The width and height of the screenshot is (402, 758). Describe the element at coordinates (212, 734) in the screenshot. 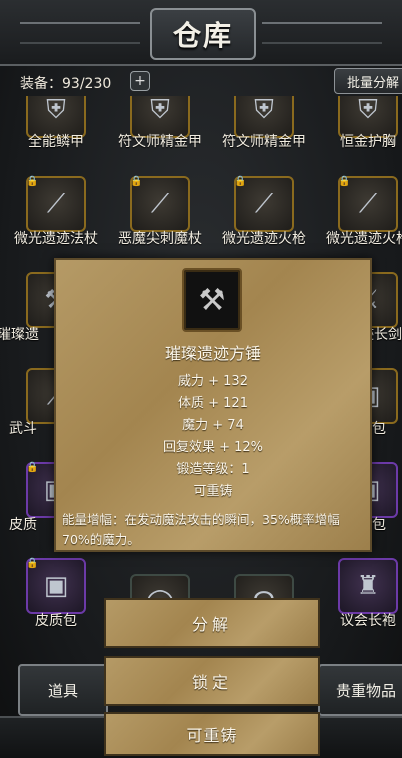

I see `reforge-button: 可重铸` at that location.